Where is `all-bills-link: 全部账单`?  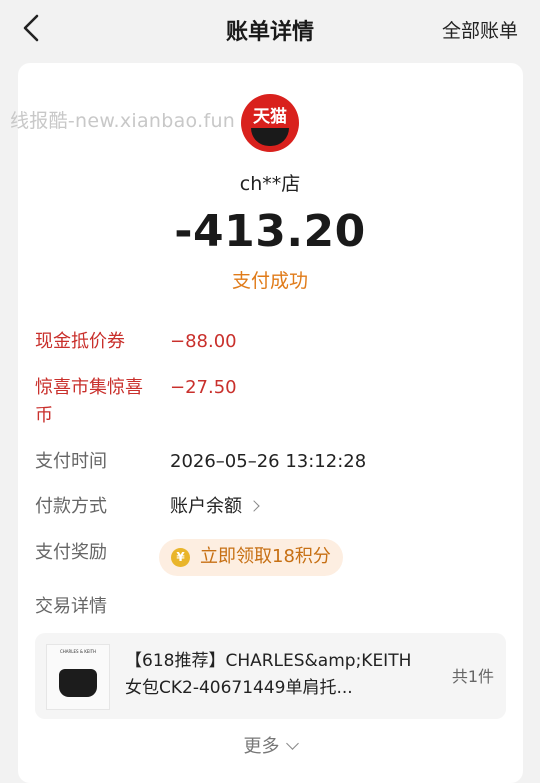 all-bills-link: 全部账单 is located at coordinates (480, 29).